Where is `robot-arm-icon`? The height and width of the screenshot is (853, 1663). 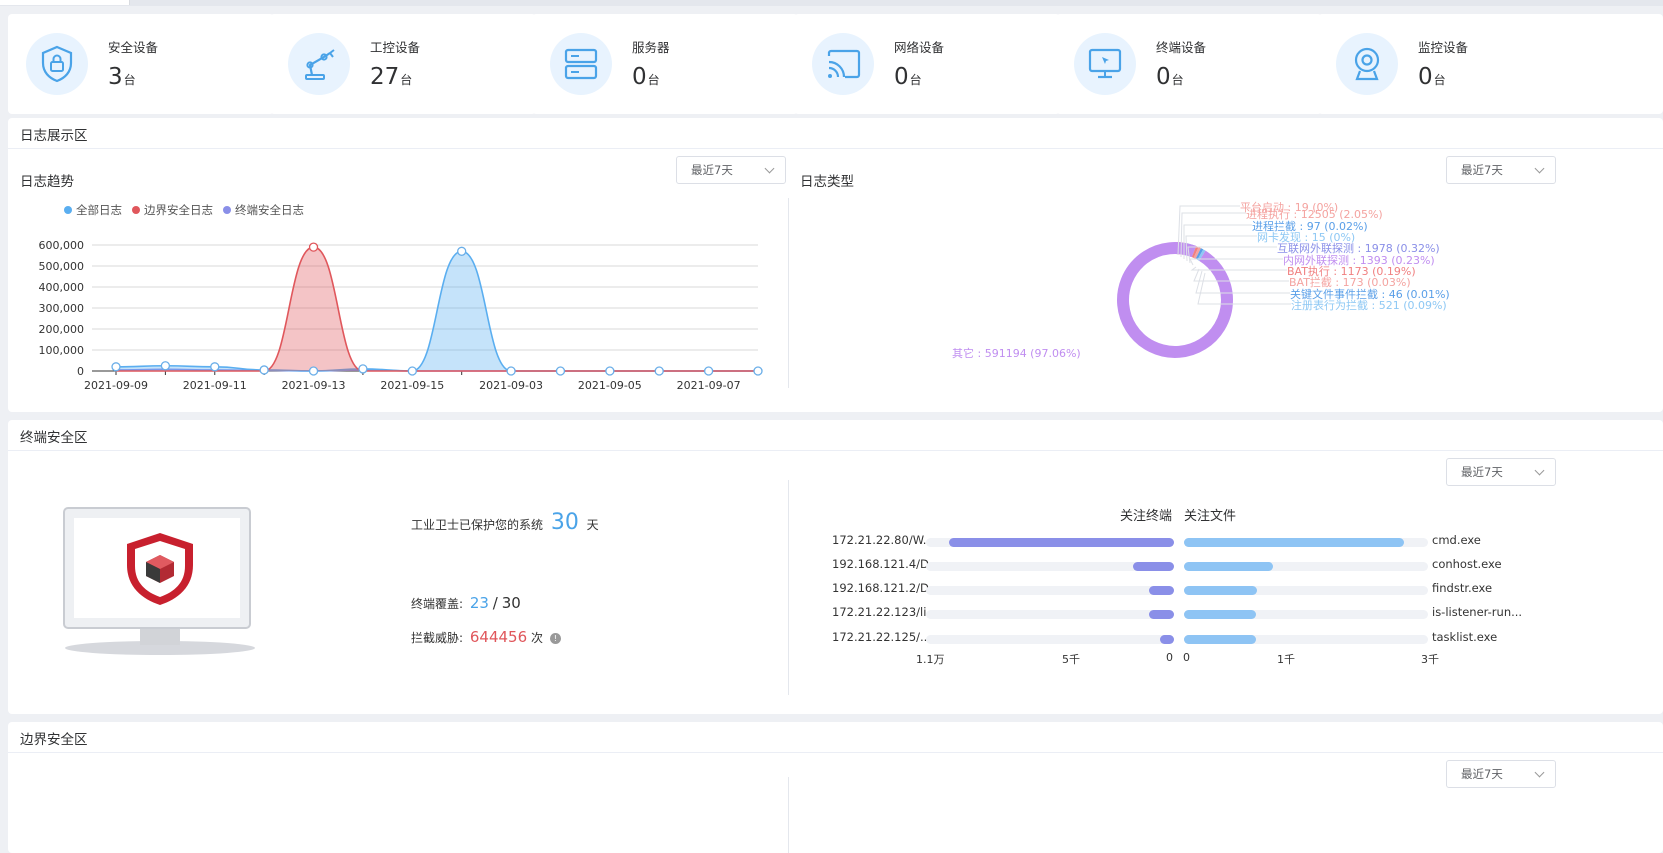
robot-arm-icon is located at coordinates (319, 64).